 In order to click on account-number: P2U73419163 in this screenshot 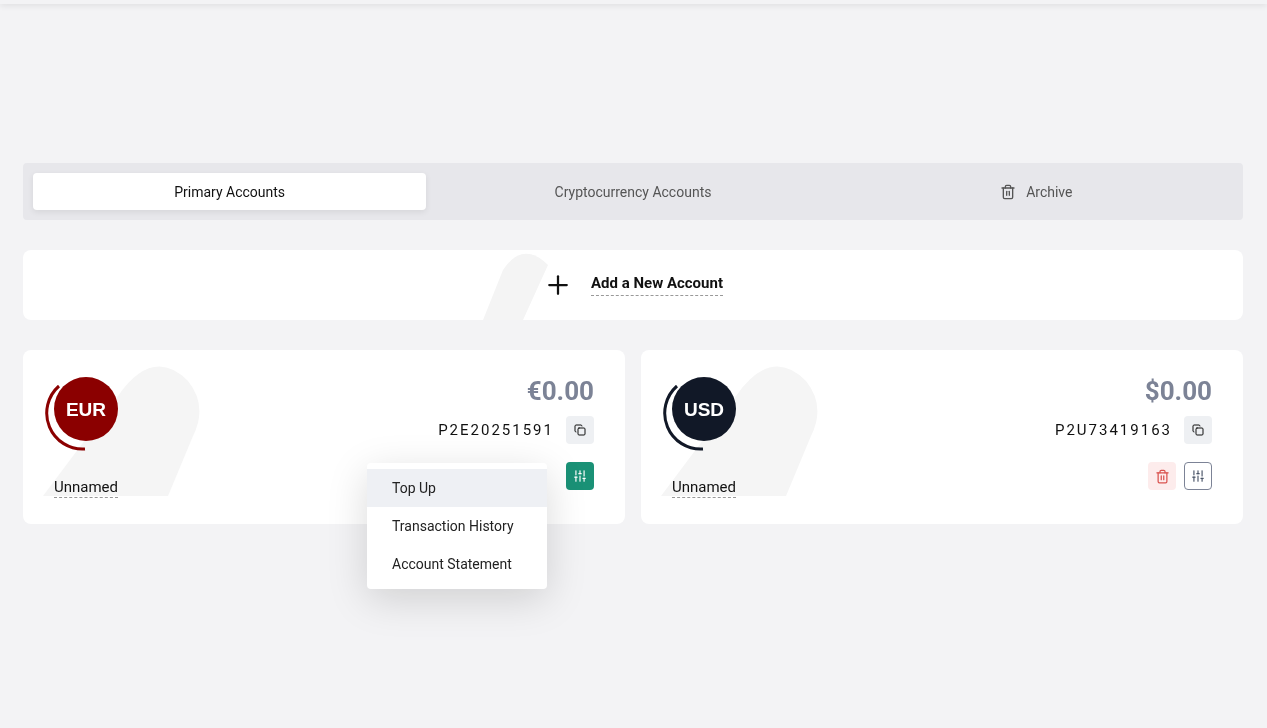, I will do `click(1113, 430)`.